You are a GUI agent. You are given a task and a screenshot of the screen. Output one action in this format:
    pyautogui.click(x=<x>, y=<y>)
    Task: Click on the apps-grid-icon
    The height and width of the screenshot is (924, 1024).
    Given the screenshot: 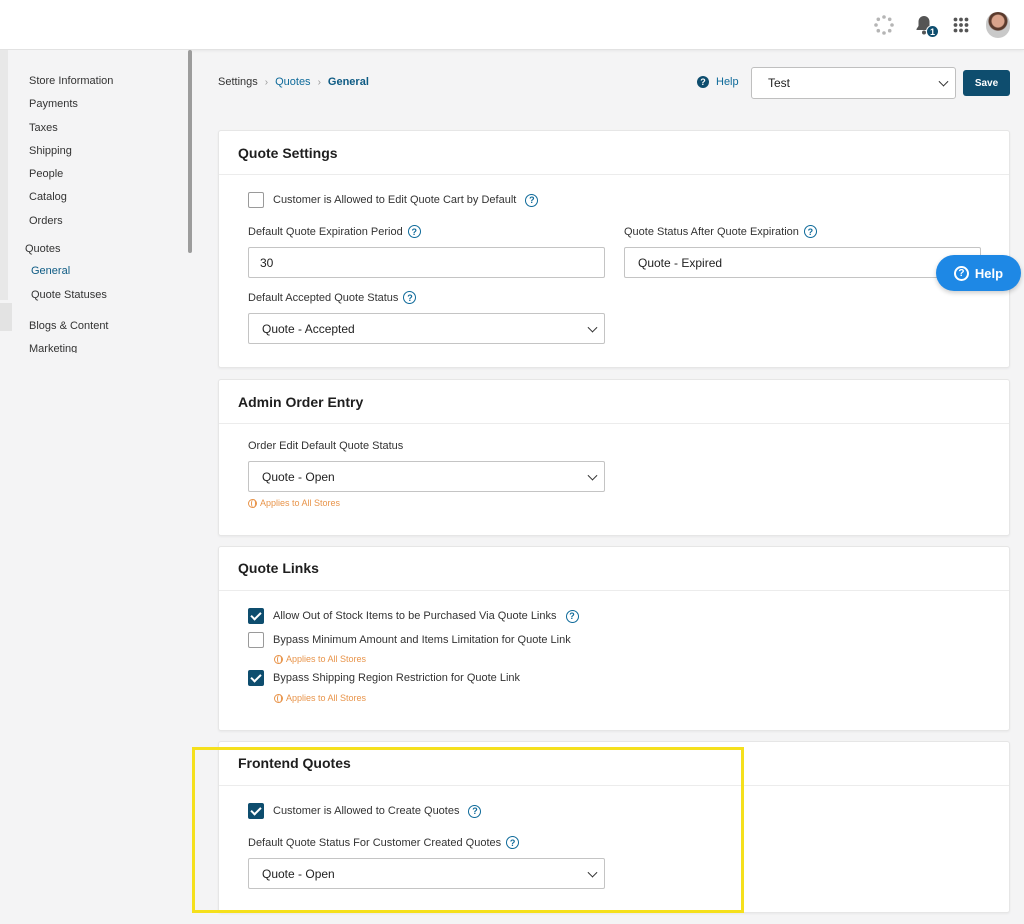 What is the action you would take?
    pyautogui.click(x=961, y=25)
    